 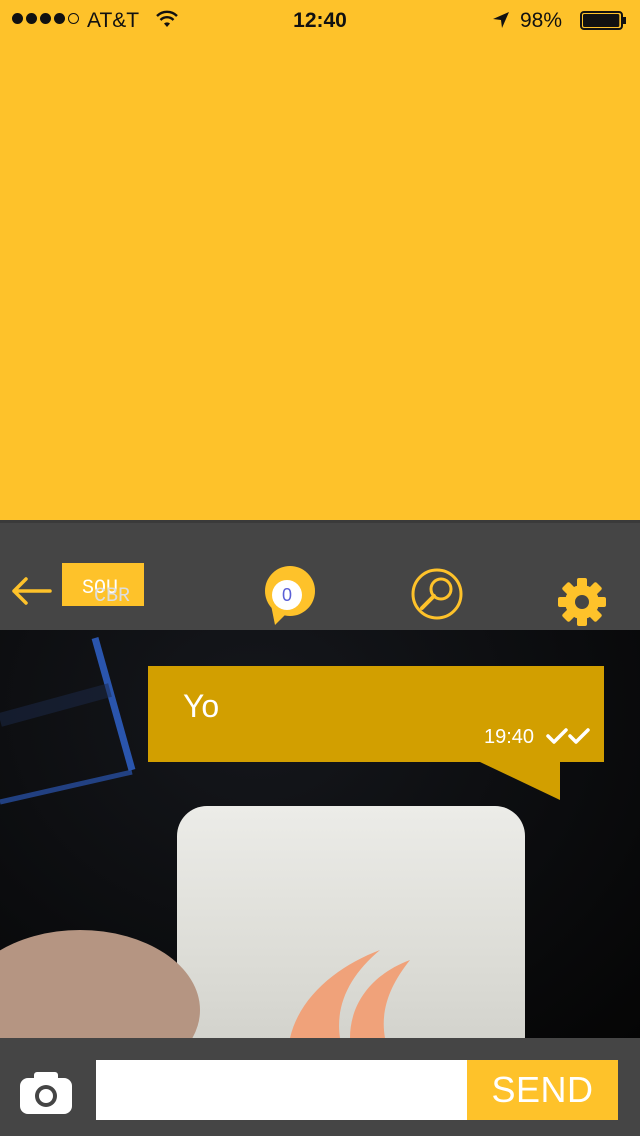 I want to click on nav-bar: SOU CBR 0, so click(x=320, y=575).